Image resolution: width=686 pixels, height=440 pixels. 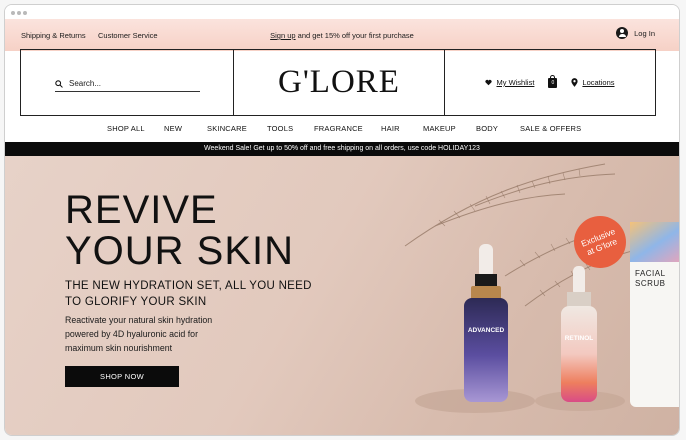 I want to click on site-logo: G'LORE, so click(x=339, y=82).